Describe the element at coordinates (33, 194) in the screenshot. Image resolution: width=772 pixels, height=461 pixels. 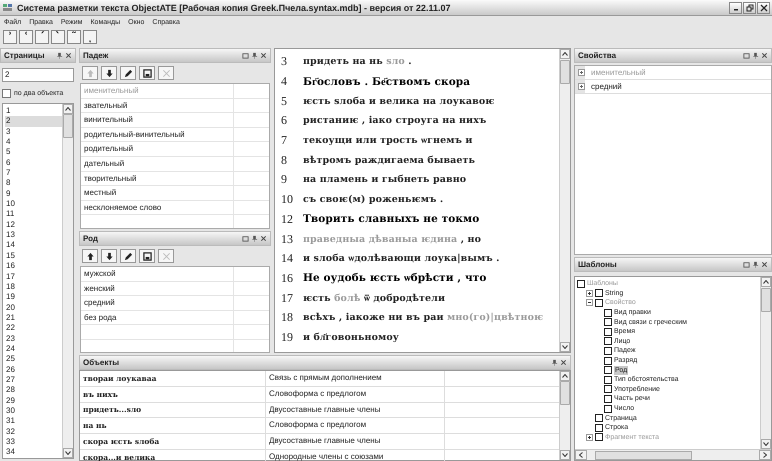
I see `page-item: 9` at that location.